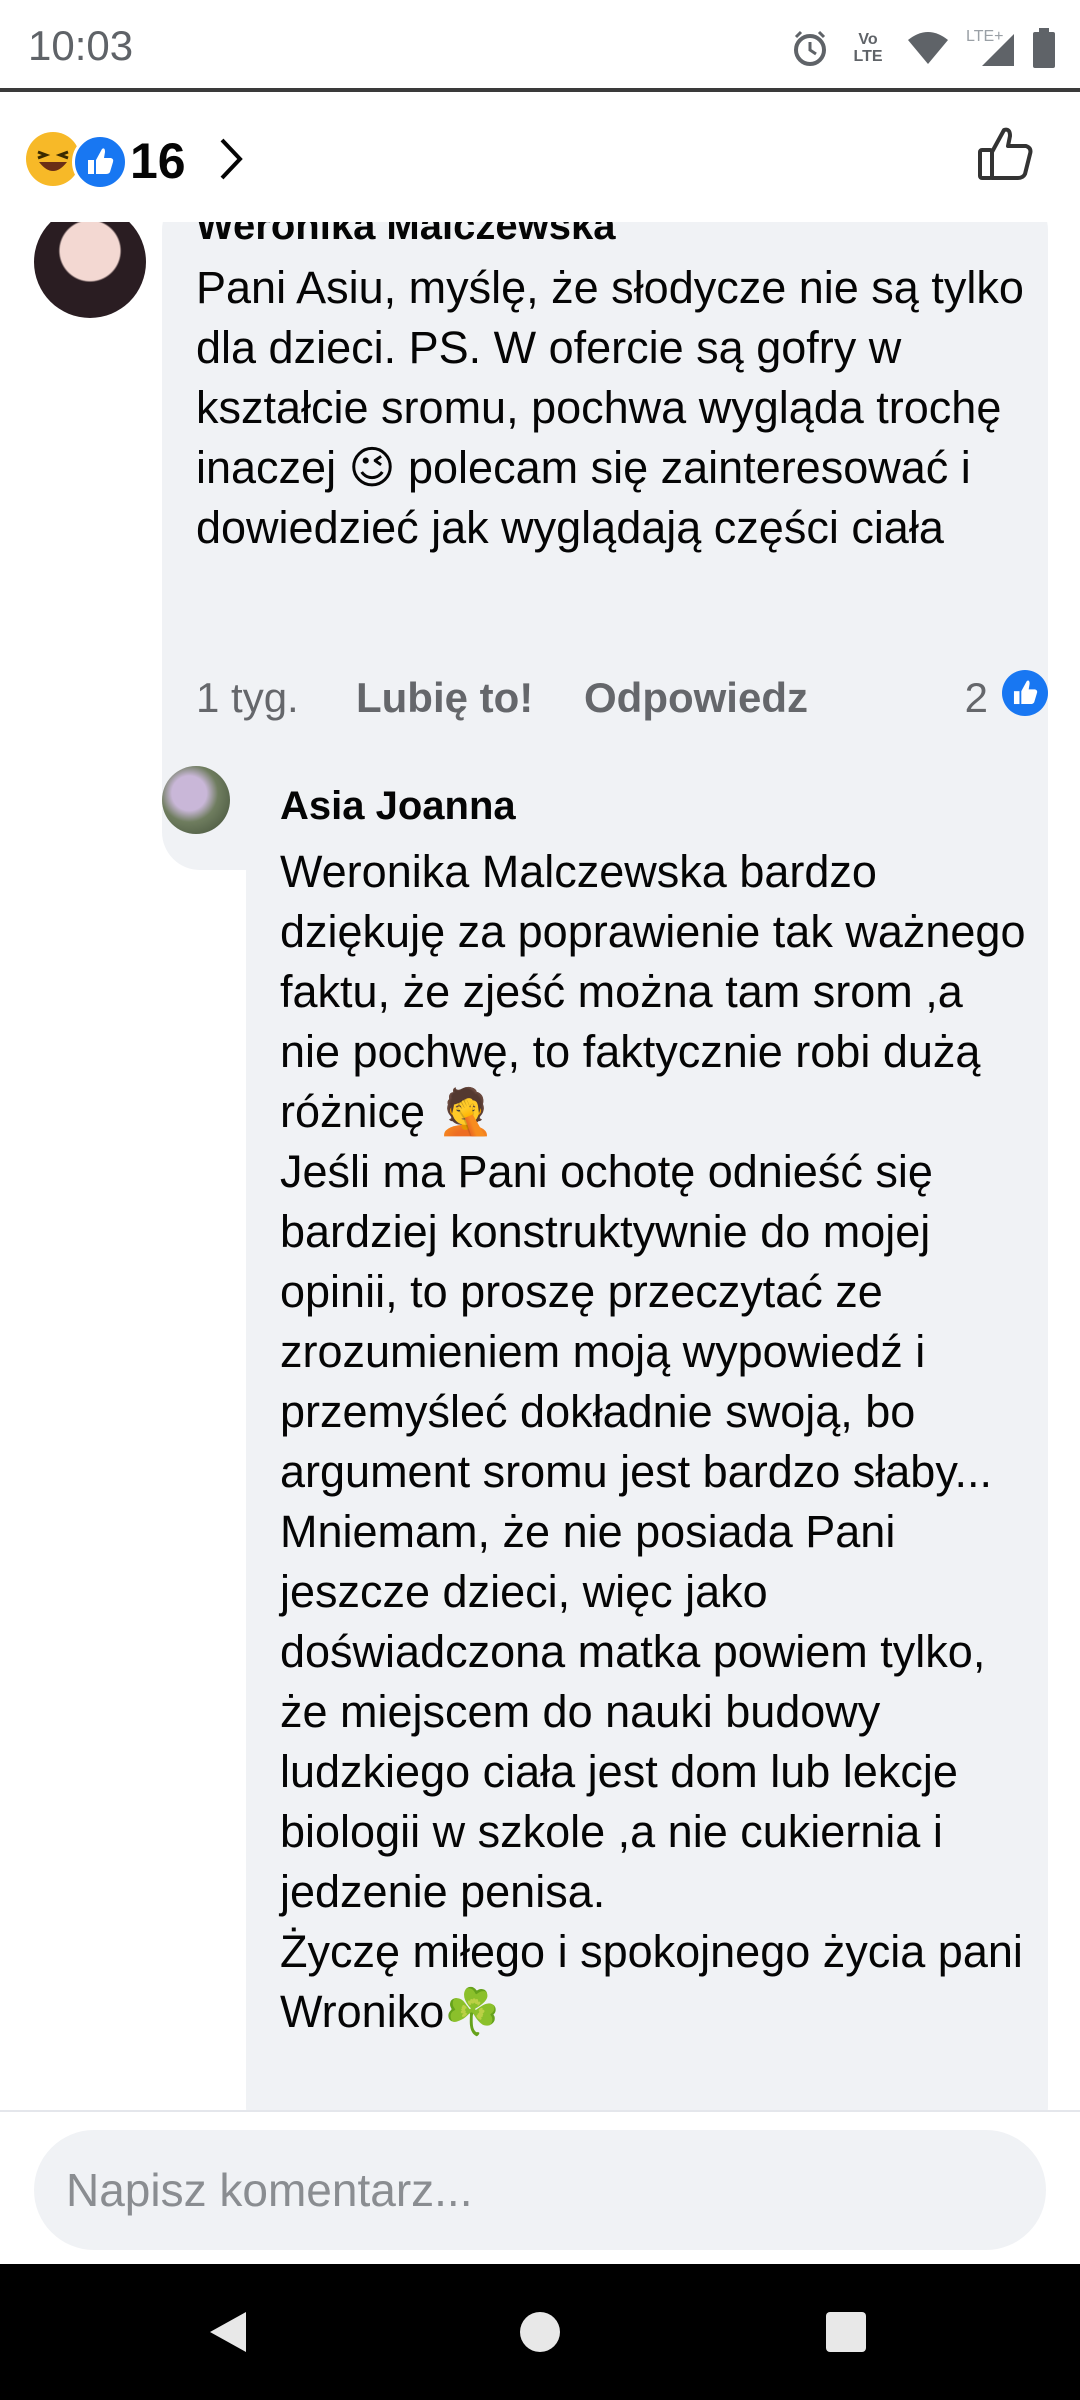 Image resolution: width=1080 pixels, height=2400 pixels. Describe the element at coordinates (398, 806) in the screenshot. I see `comment-author: Asia Joanna` at that location.